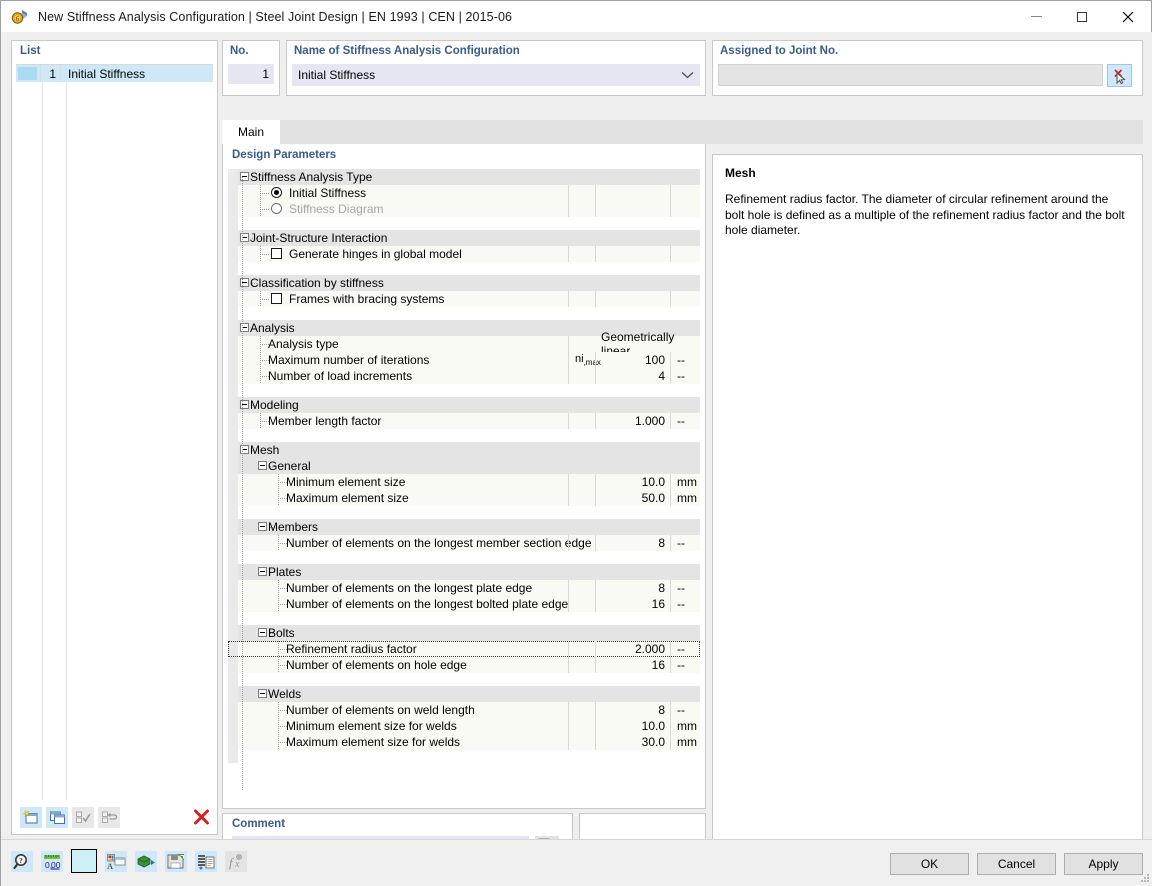 This screenshot has height=886, width=1152. What do you see at coordinates (647, 344) in the screenshot?
I see `value-cell: Geometrically linear` at bounding box center [647, 344].